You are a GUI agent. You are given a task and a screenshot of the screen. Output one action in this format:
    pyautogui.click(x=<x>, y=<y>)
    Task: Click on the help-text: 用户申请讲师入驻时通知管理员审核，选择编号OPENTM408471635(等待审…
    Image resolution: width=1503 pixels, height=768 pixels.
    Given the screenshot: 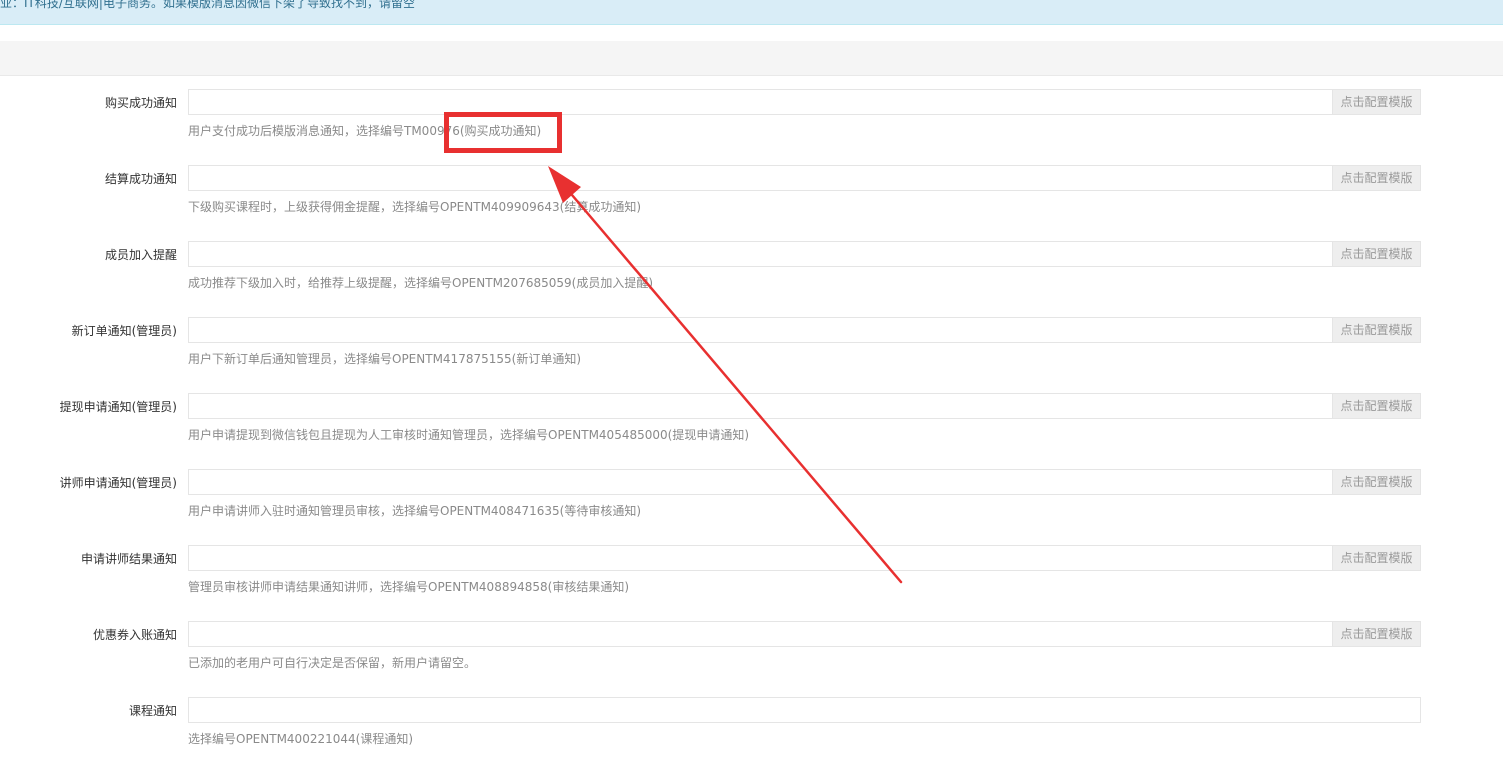 What is the action you would take?
    pyautogui.click(x=415, y=511)
    